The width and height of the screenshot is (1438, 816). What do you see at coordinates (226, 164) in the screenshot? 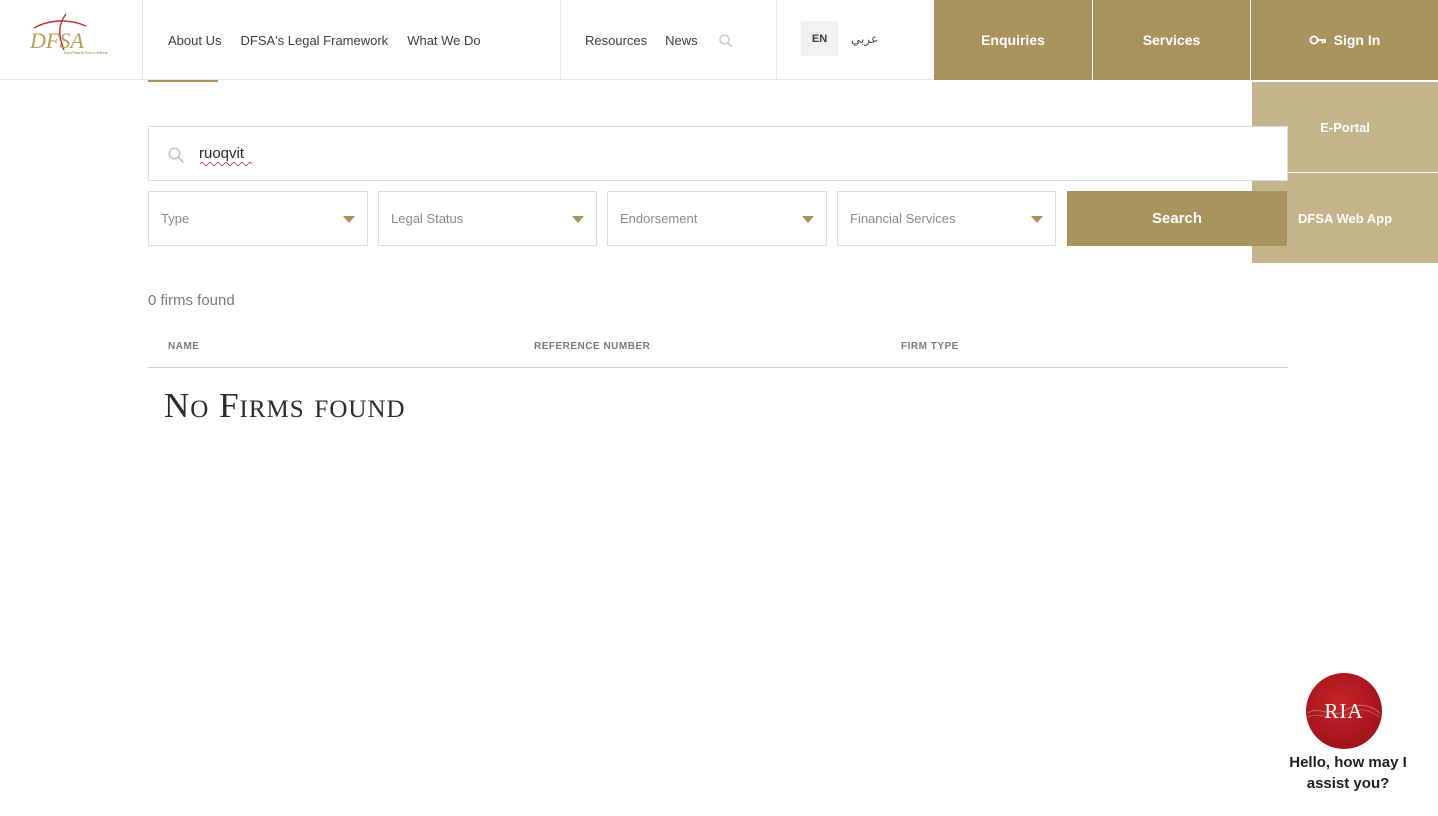
I see `spellcheck-underline` at bounding box center [226, 164].